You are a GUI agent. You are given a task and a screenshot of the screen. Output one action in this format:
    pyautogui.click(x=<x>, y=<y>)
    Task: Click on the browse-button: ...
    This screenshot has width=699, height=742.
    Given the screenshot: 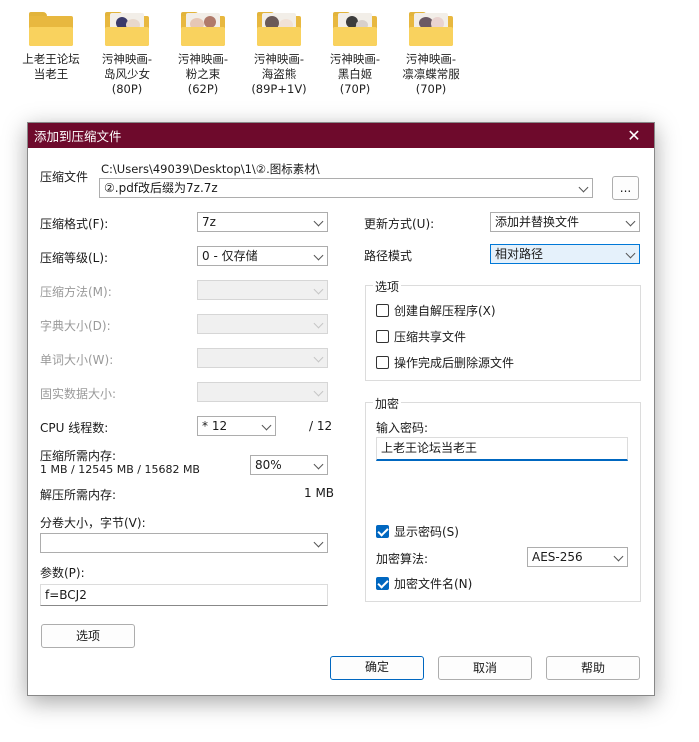 What is the action you would take?
    pyautogui.click(x=625, y=188)
    